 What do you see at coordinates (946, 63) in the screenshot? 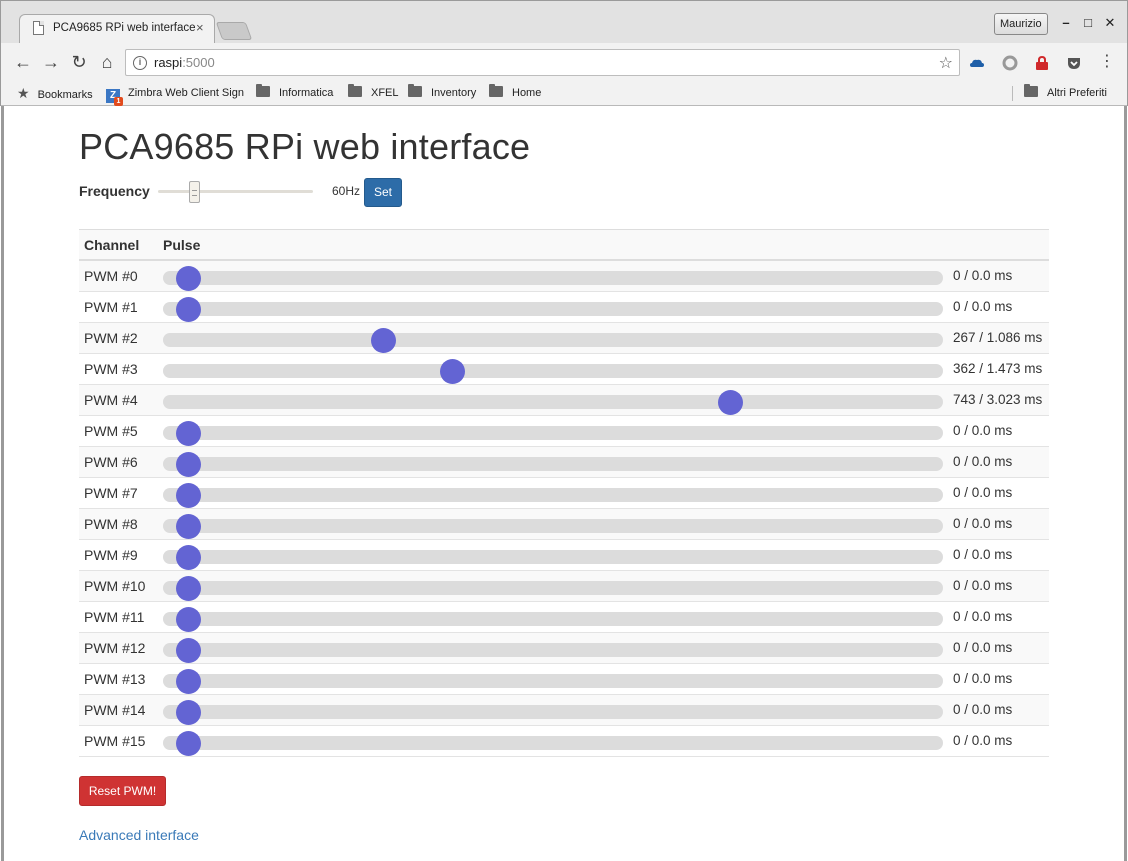
I see `bookmark-star-icon: ☆` at bounding box center [946, 63].